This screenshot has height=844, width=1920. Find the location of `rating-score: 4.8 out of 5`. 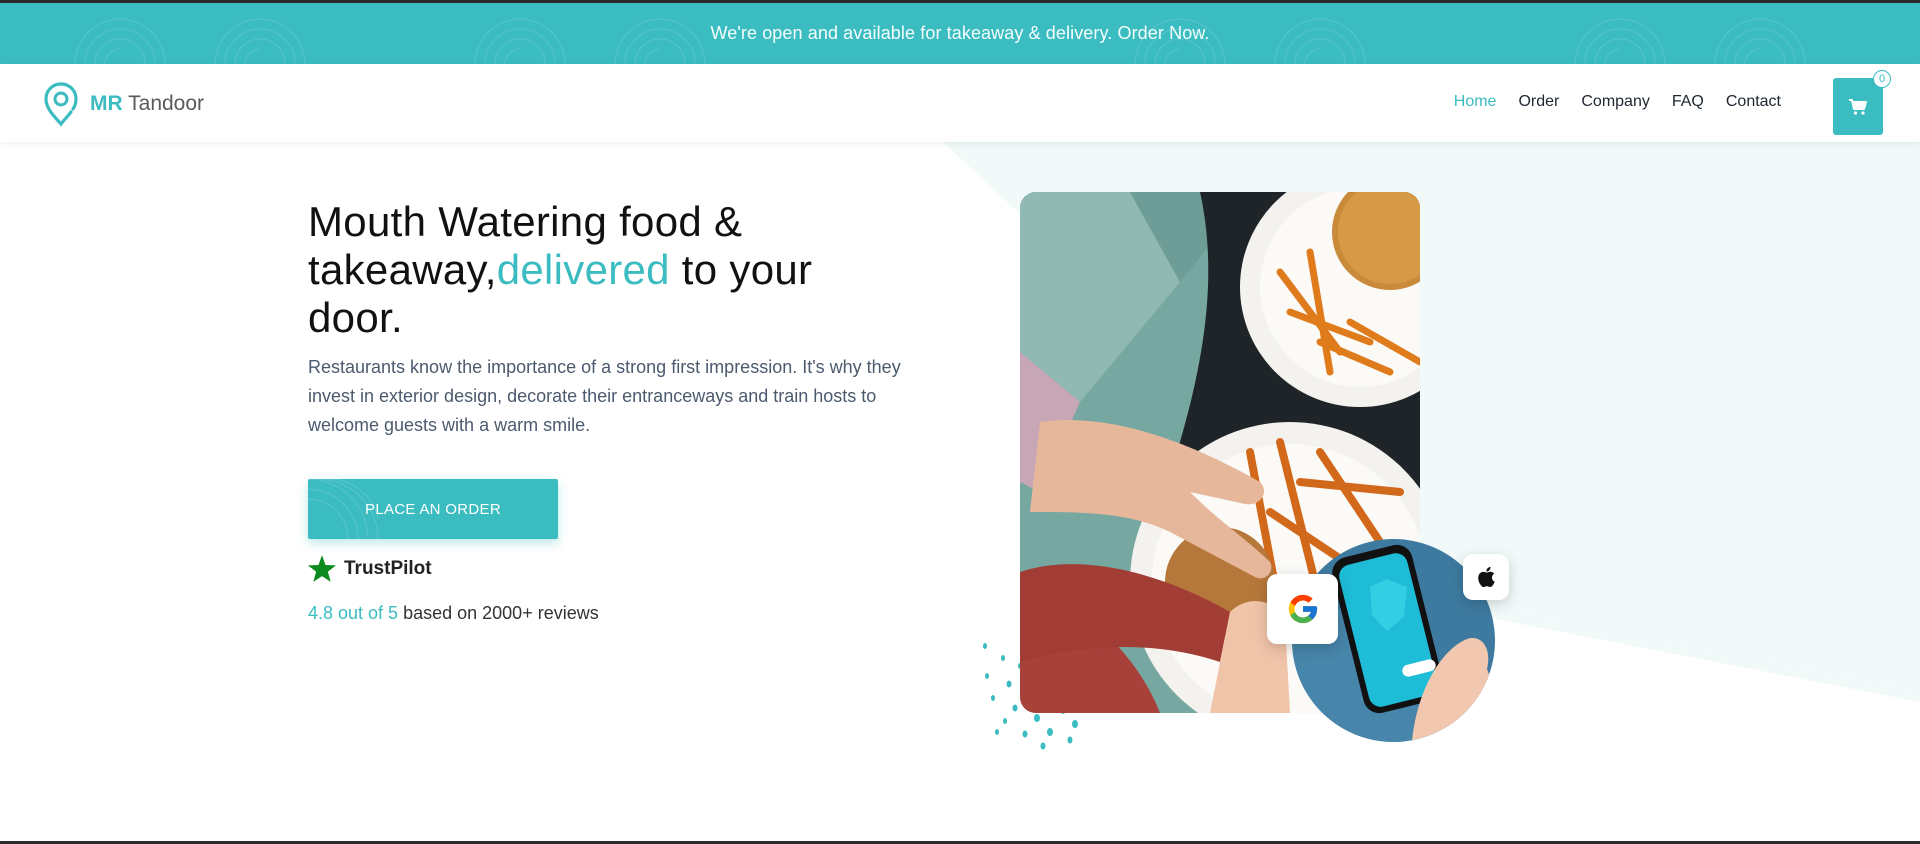

rating-score: 4.8 out of 5 is located at coordinates (353, 613).